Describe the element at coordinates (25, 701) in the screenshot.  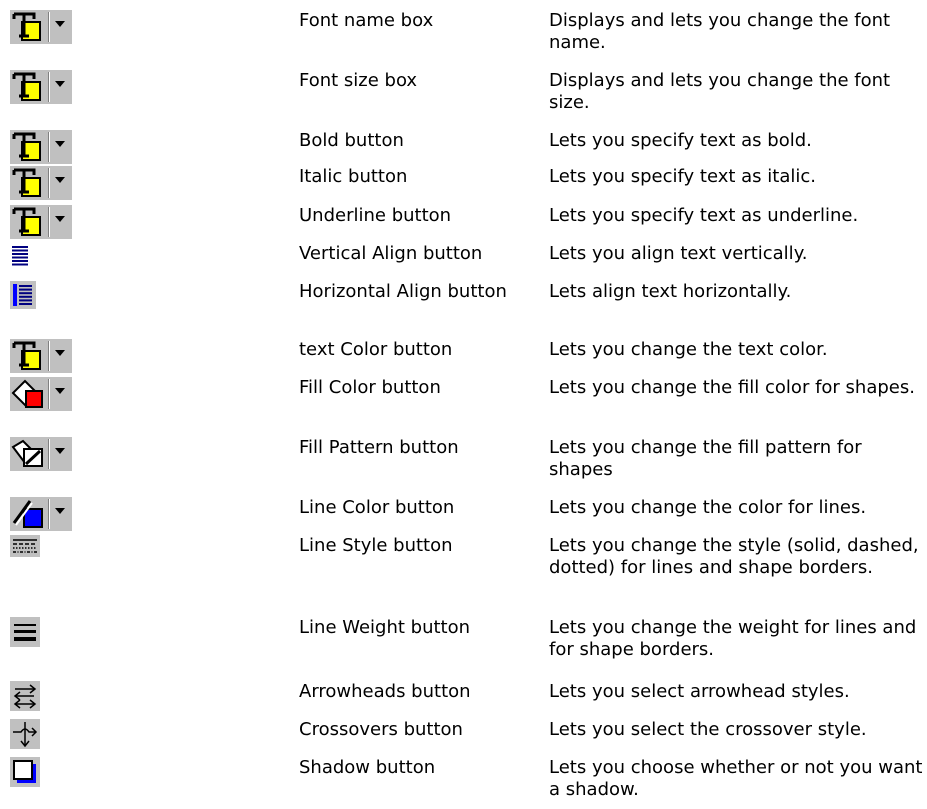
I see `arrowheads-icon` at that location.